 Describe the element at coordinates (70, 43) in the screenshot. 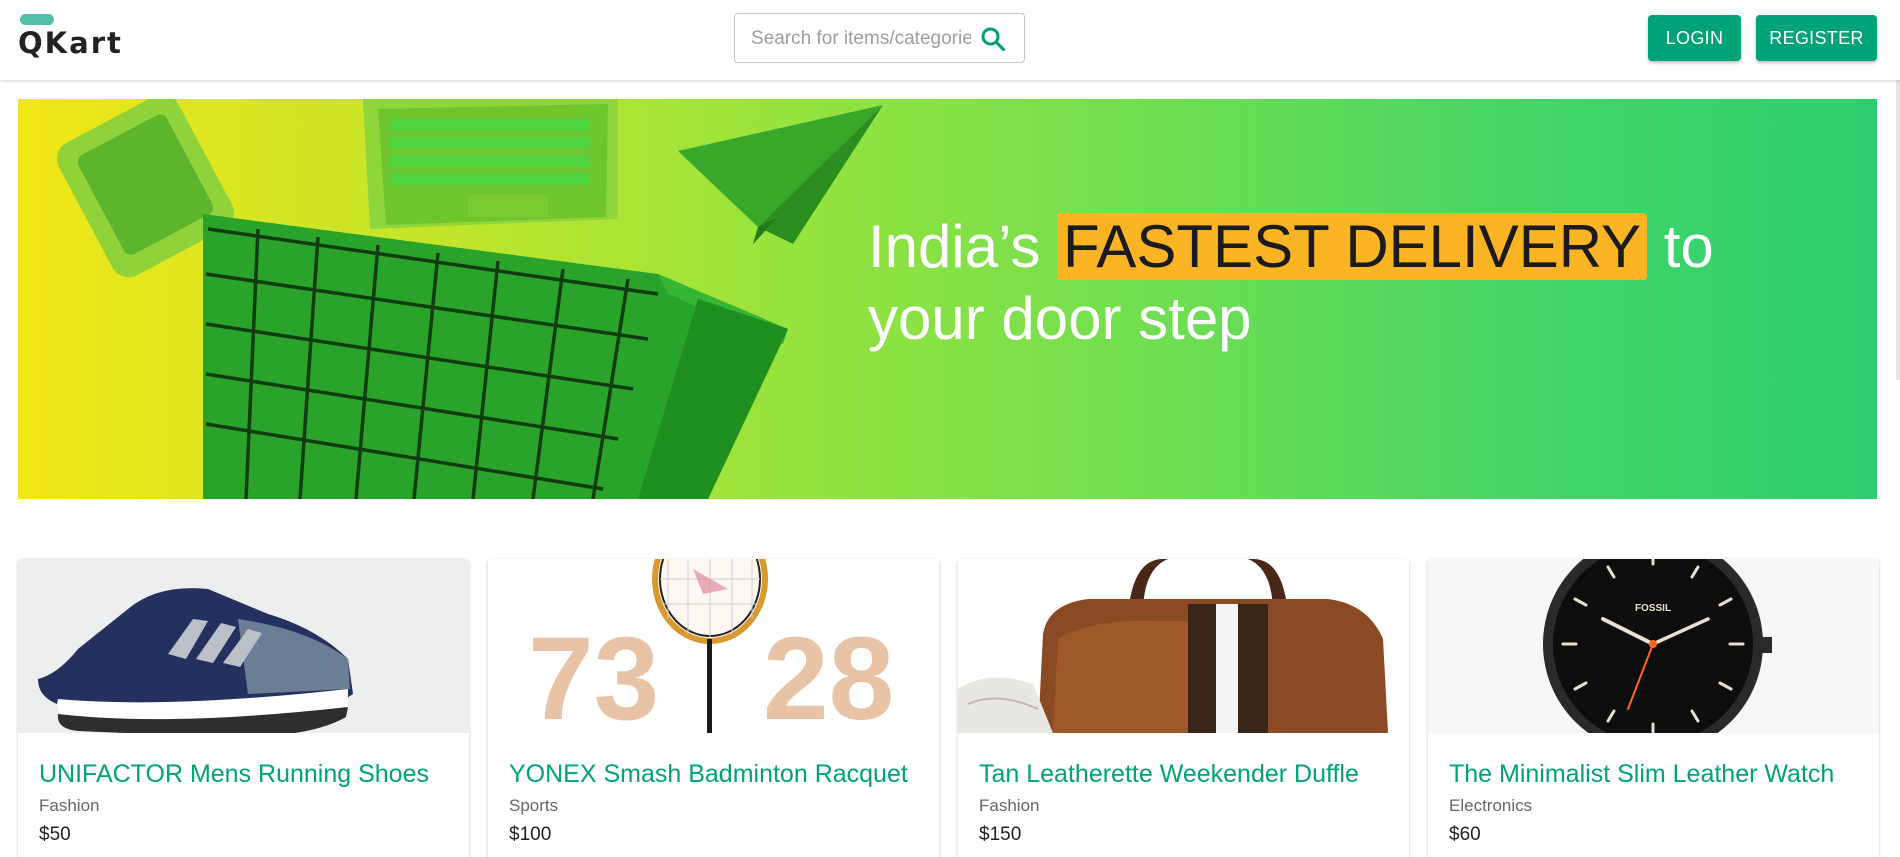

I see `logo-text: QKart` at that location.